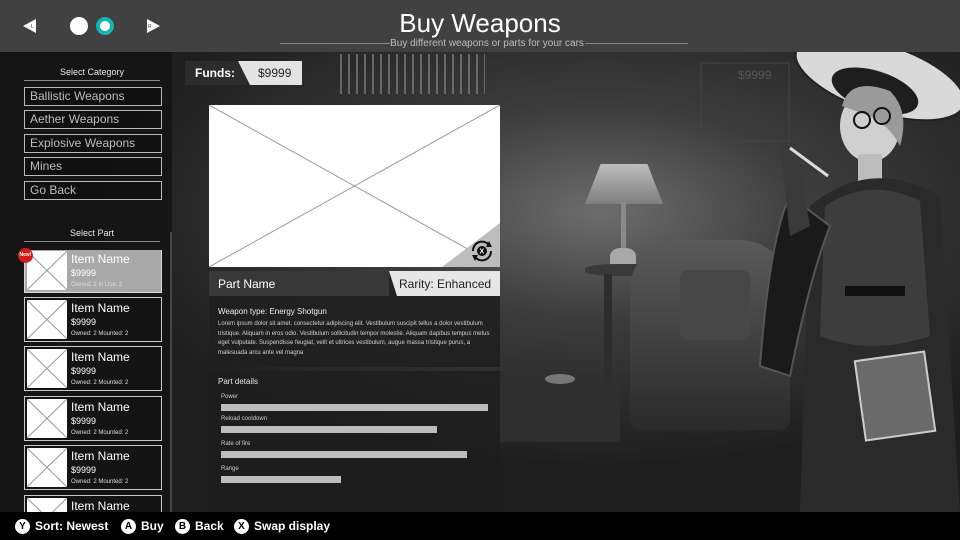  Describe the element at coordinates (92, 235) in the screenshot. I see `part-section-label: Select Part` at that location.